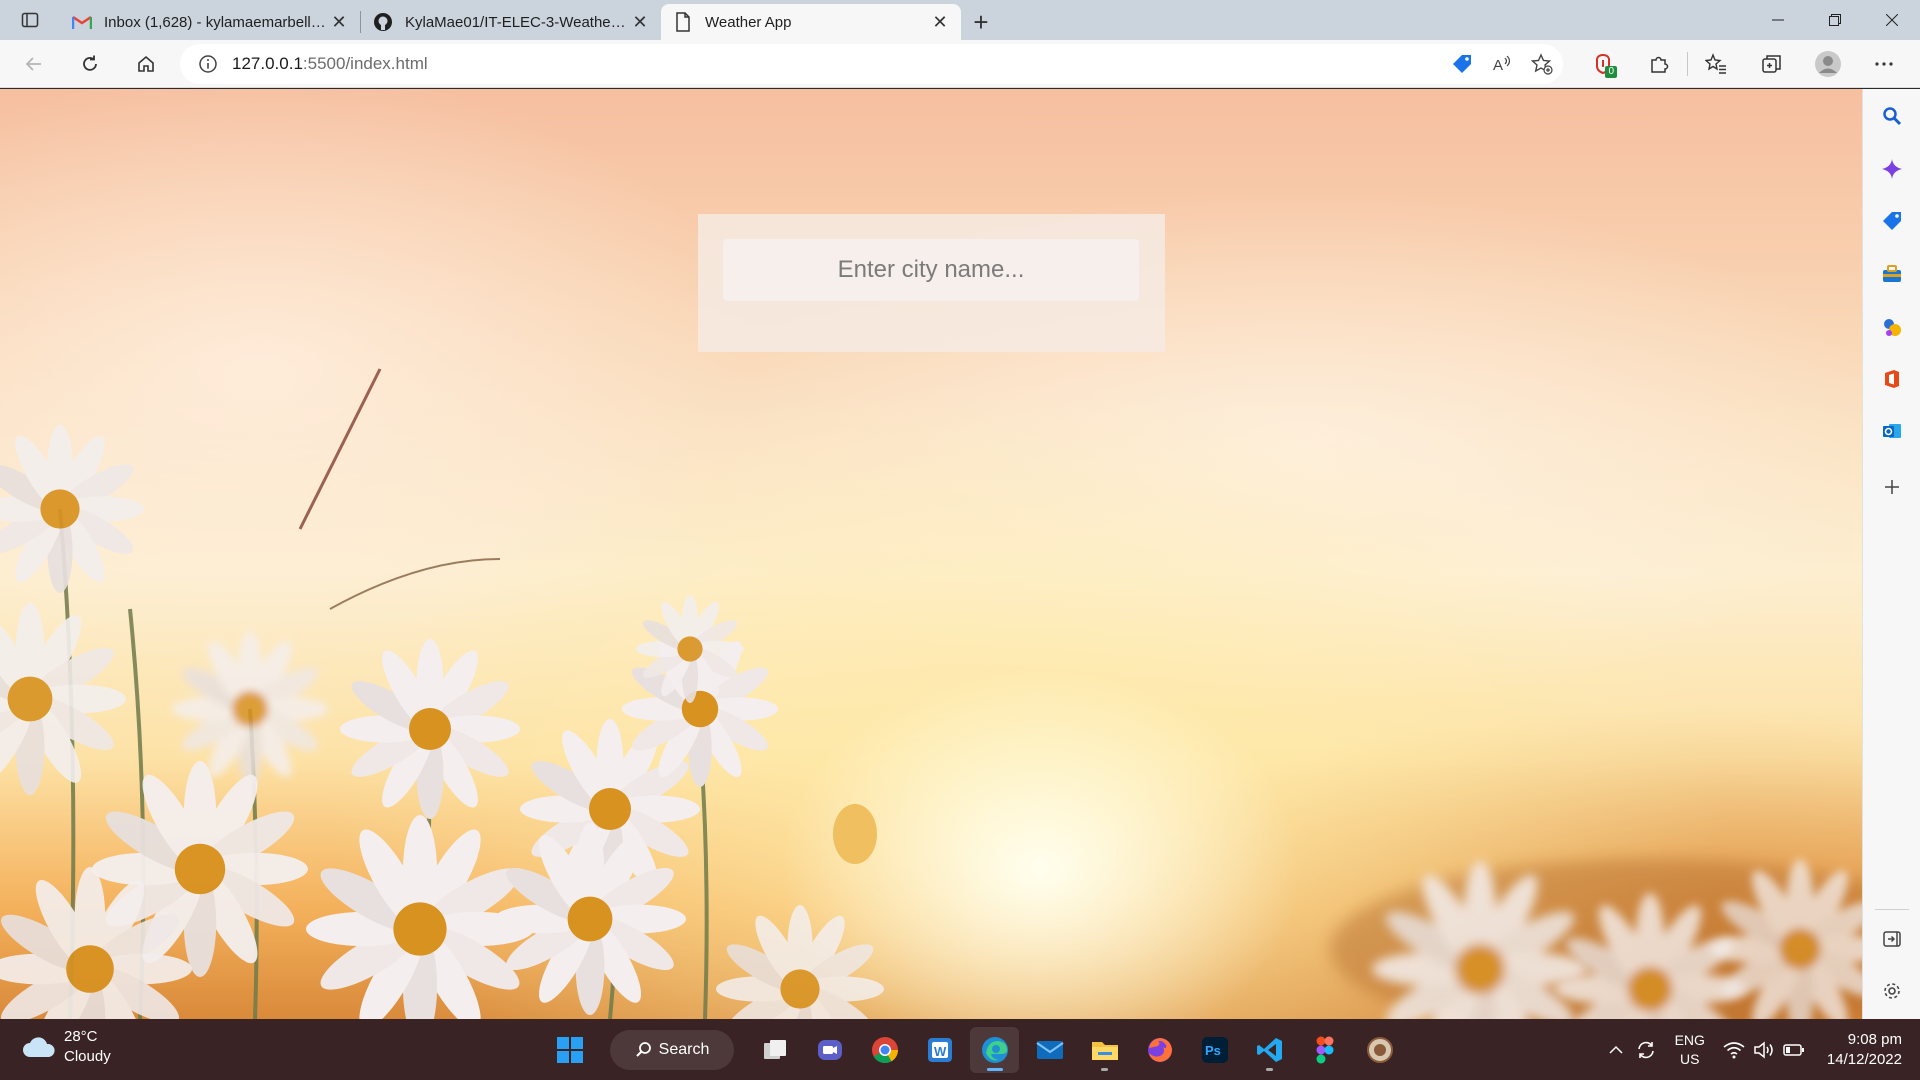 This screenshot has height=1080, width=1920. I want to click on sidebar-office-button, so click(1891, 379).